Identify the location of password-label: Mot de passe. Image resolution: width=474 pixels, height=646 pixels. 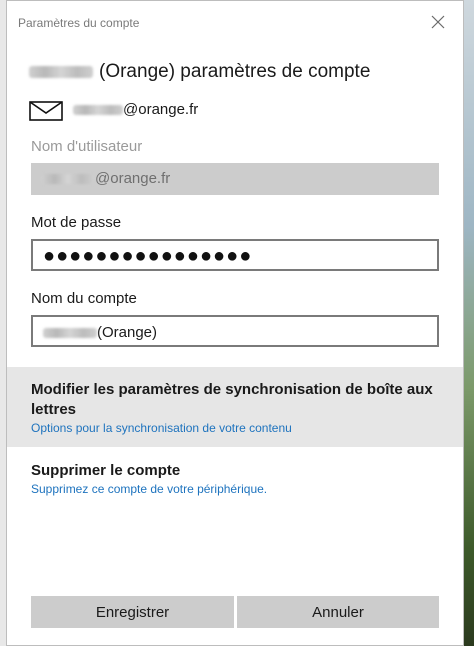
(76, 222).